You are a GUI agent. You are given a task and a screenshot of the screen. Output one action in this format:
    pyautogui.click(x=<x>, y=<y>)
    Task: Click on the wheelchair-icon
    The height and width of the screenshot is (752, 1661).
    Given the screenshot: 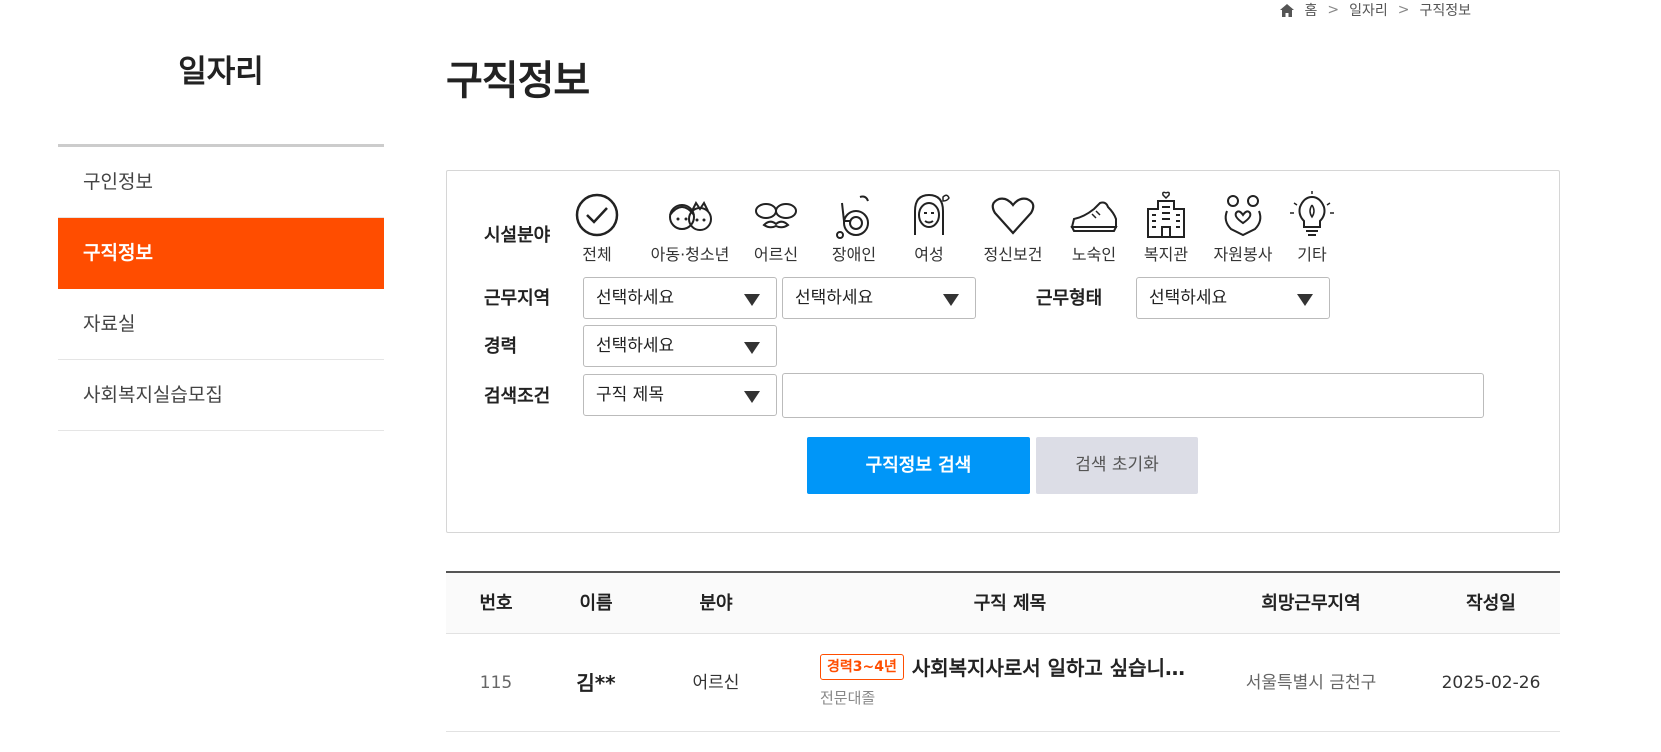 What is the action you would take?
    pyautogui.click(x=852, y=217)
    